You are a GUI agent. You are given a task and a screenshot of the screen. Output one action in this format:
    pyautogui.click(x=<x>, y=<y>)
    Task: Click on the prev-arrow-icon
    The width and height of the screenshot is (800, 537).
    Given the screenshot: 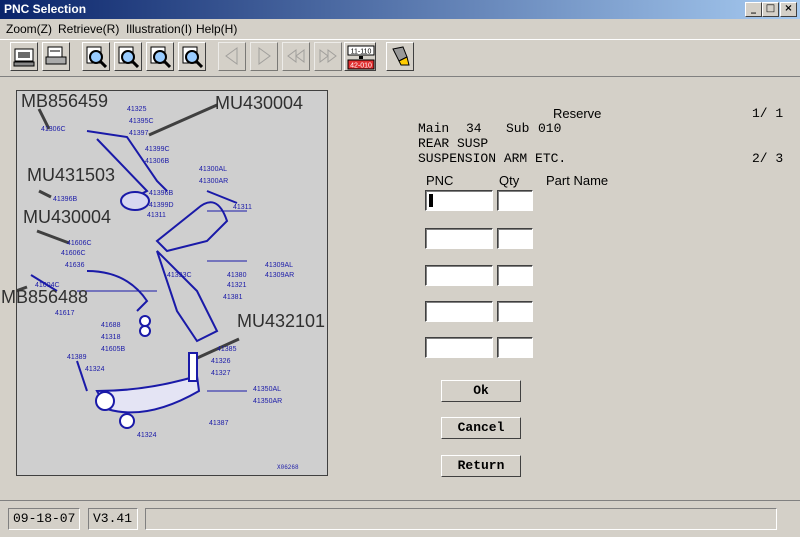 What is the action you would take?
    pyautogui.click(x=231, y=56)
    